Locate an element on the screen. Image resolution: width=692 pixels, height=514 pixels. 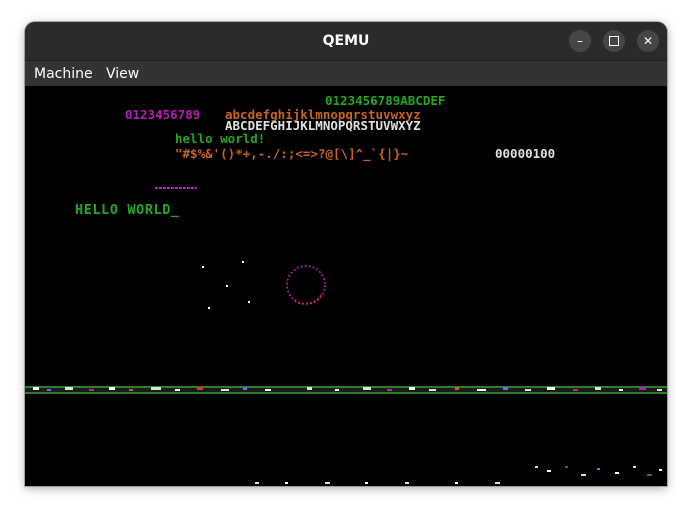
menu-bar: Machine View is located at coordinates (346, 73).